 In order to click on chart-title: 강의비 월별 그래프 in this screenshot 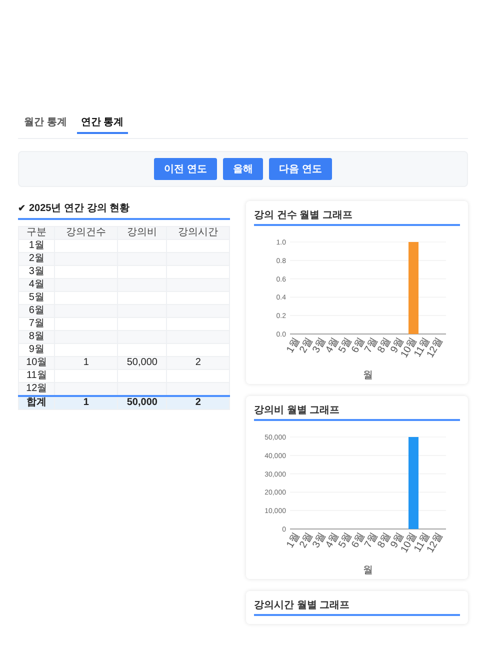, I will do `click(357, 412)`.